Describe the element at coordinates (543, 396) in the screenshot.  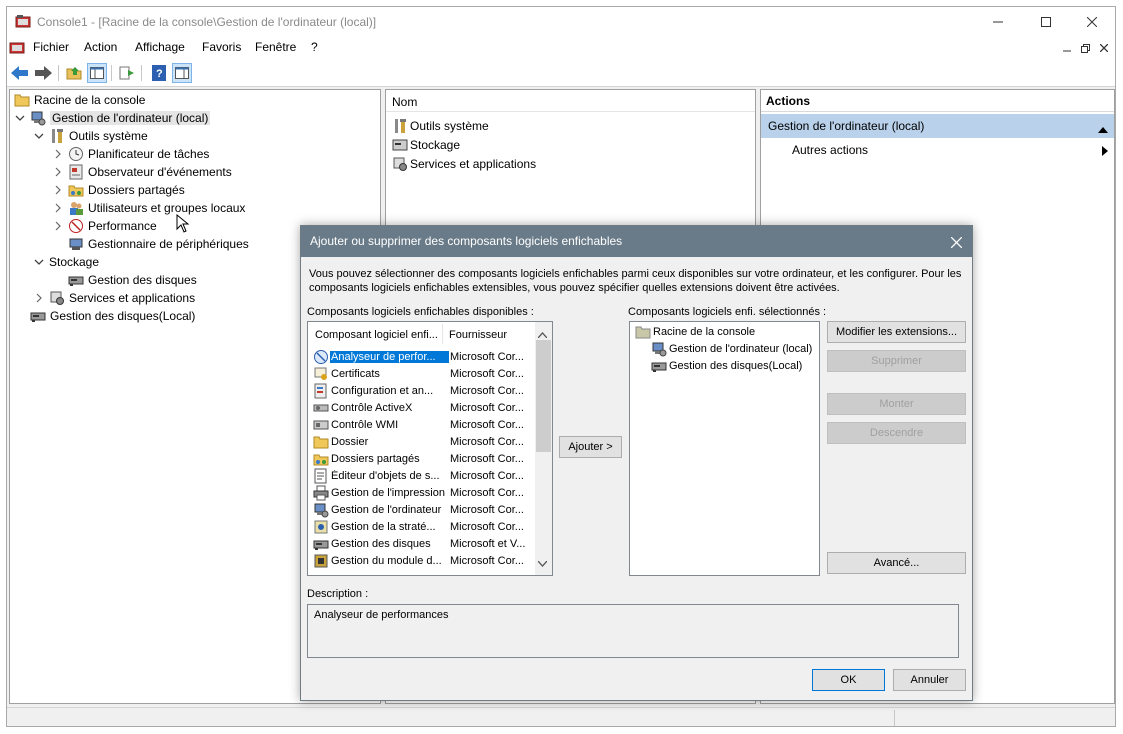
I see `scrollbar-thumb` at that location.